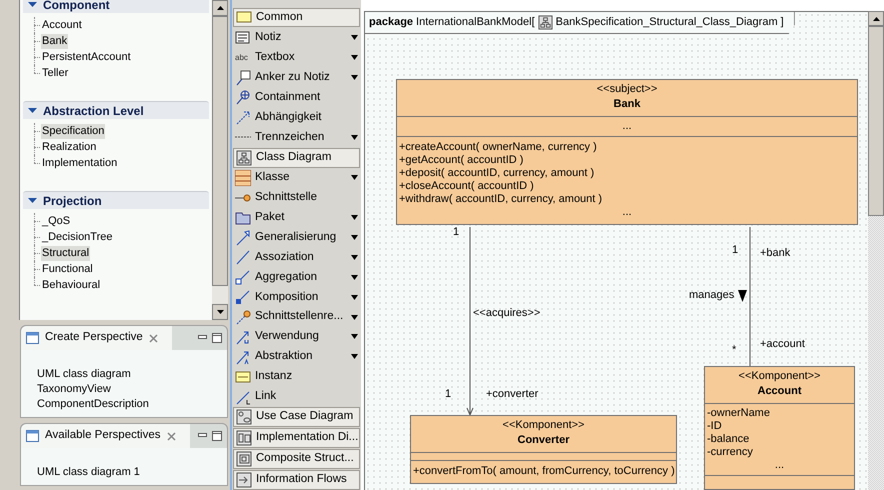  Describe the element at coordinates (62, 25) in the screenshot. I see `tree-item: Account` at that location.